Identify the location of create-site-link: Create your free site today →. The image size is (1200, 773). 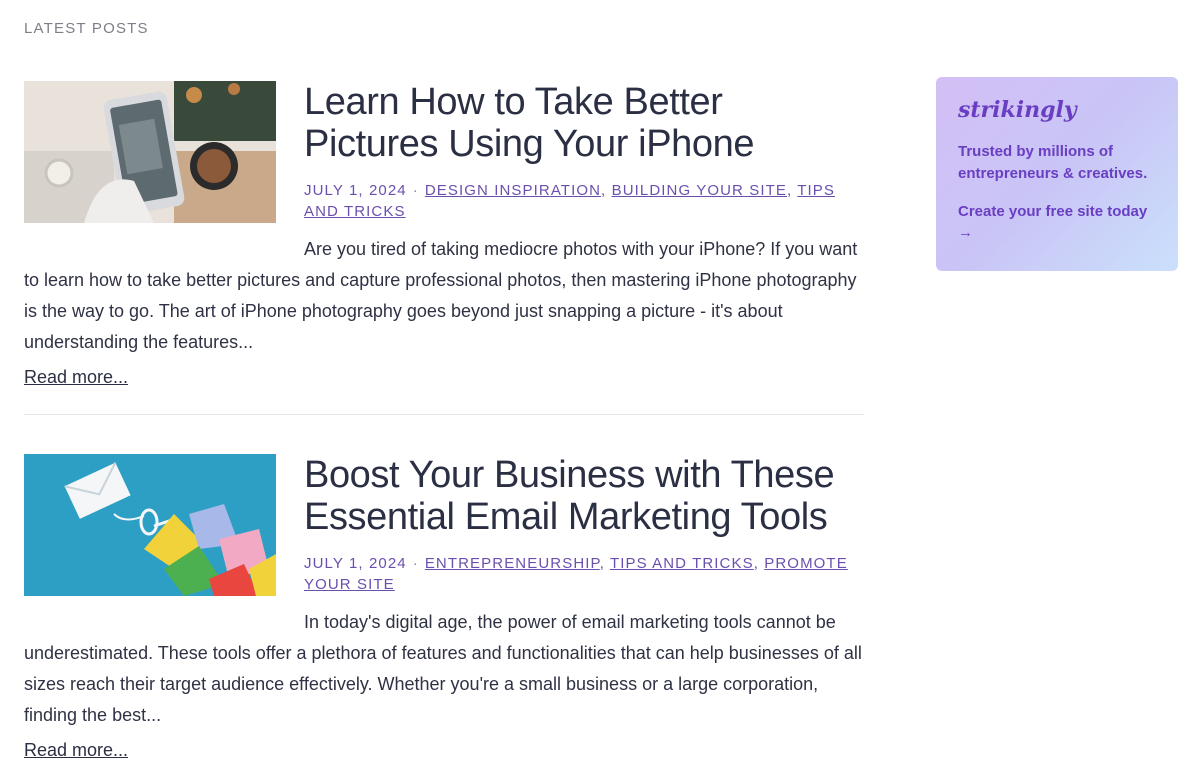
(1057, 222).